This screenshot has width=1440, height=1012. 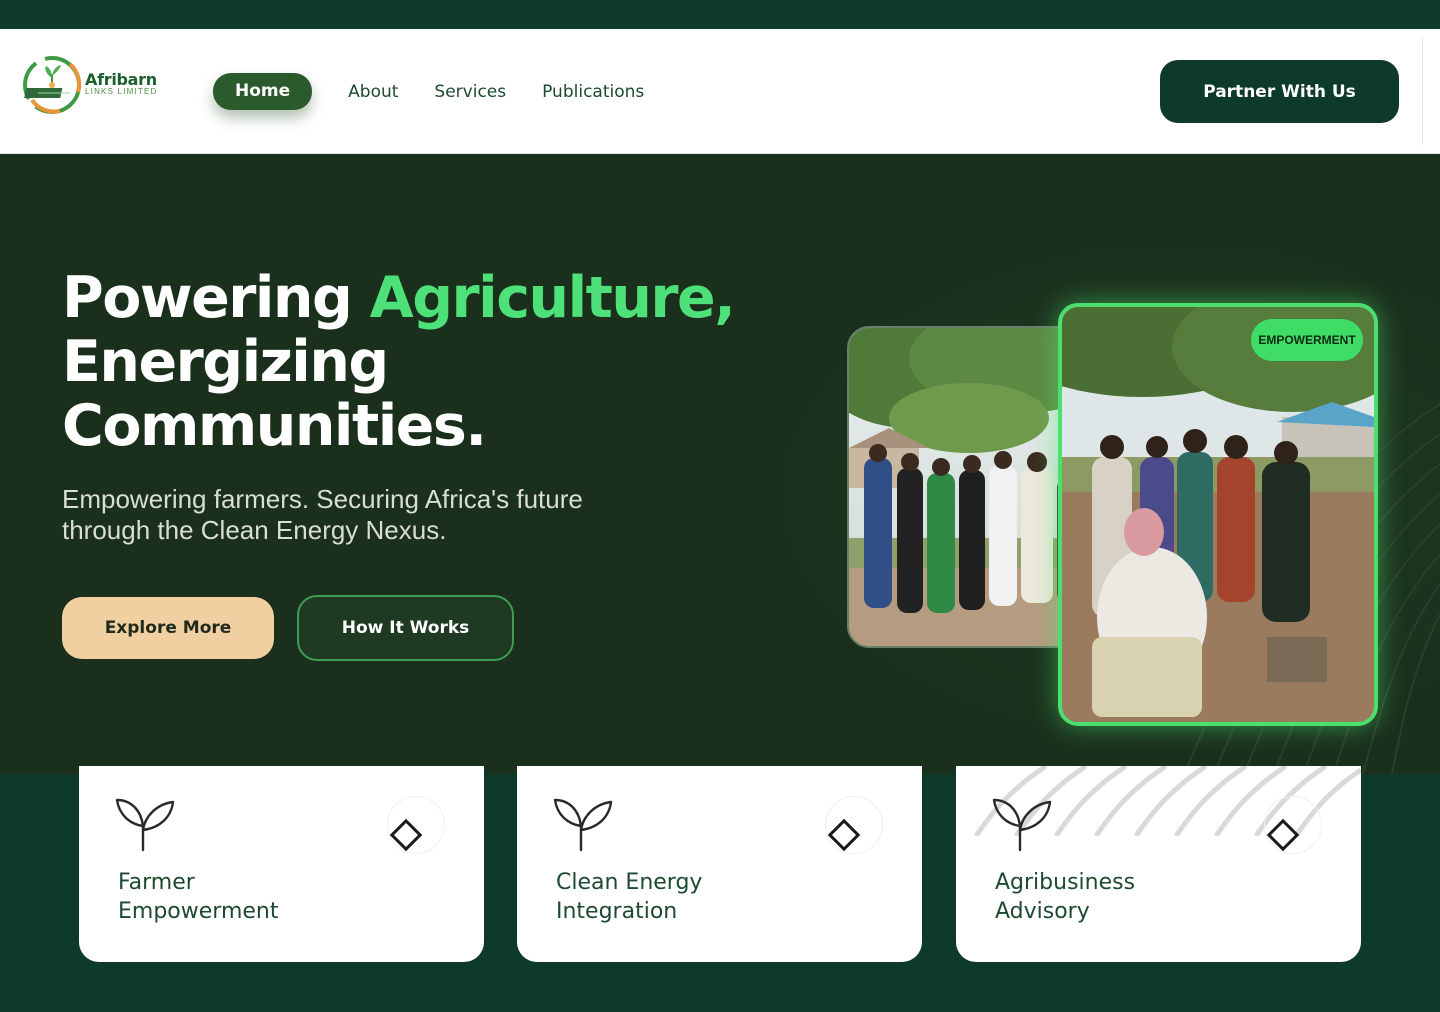 What do you see at coordinates (263, 91) in the screenshot?
I see `nav-link-home: Home` at bounding box center [263, 91].